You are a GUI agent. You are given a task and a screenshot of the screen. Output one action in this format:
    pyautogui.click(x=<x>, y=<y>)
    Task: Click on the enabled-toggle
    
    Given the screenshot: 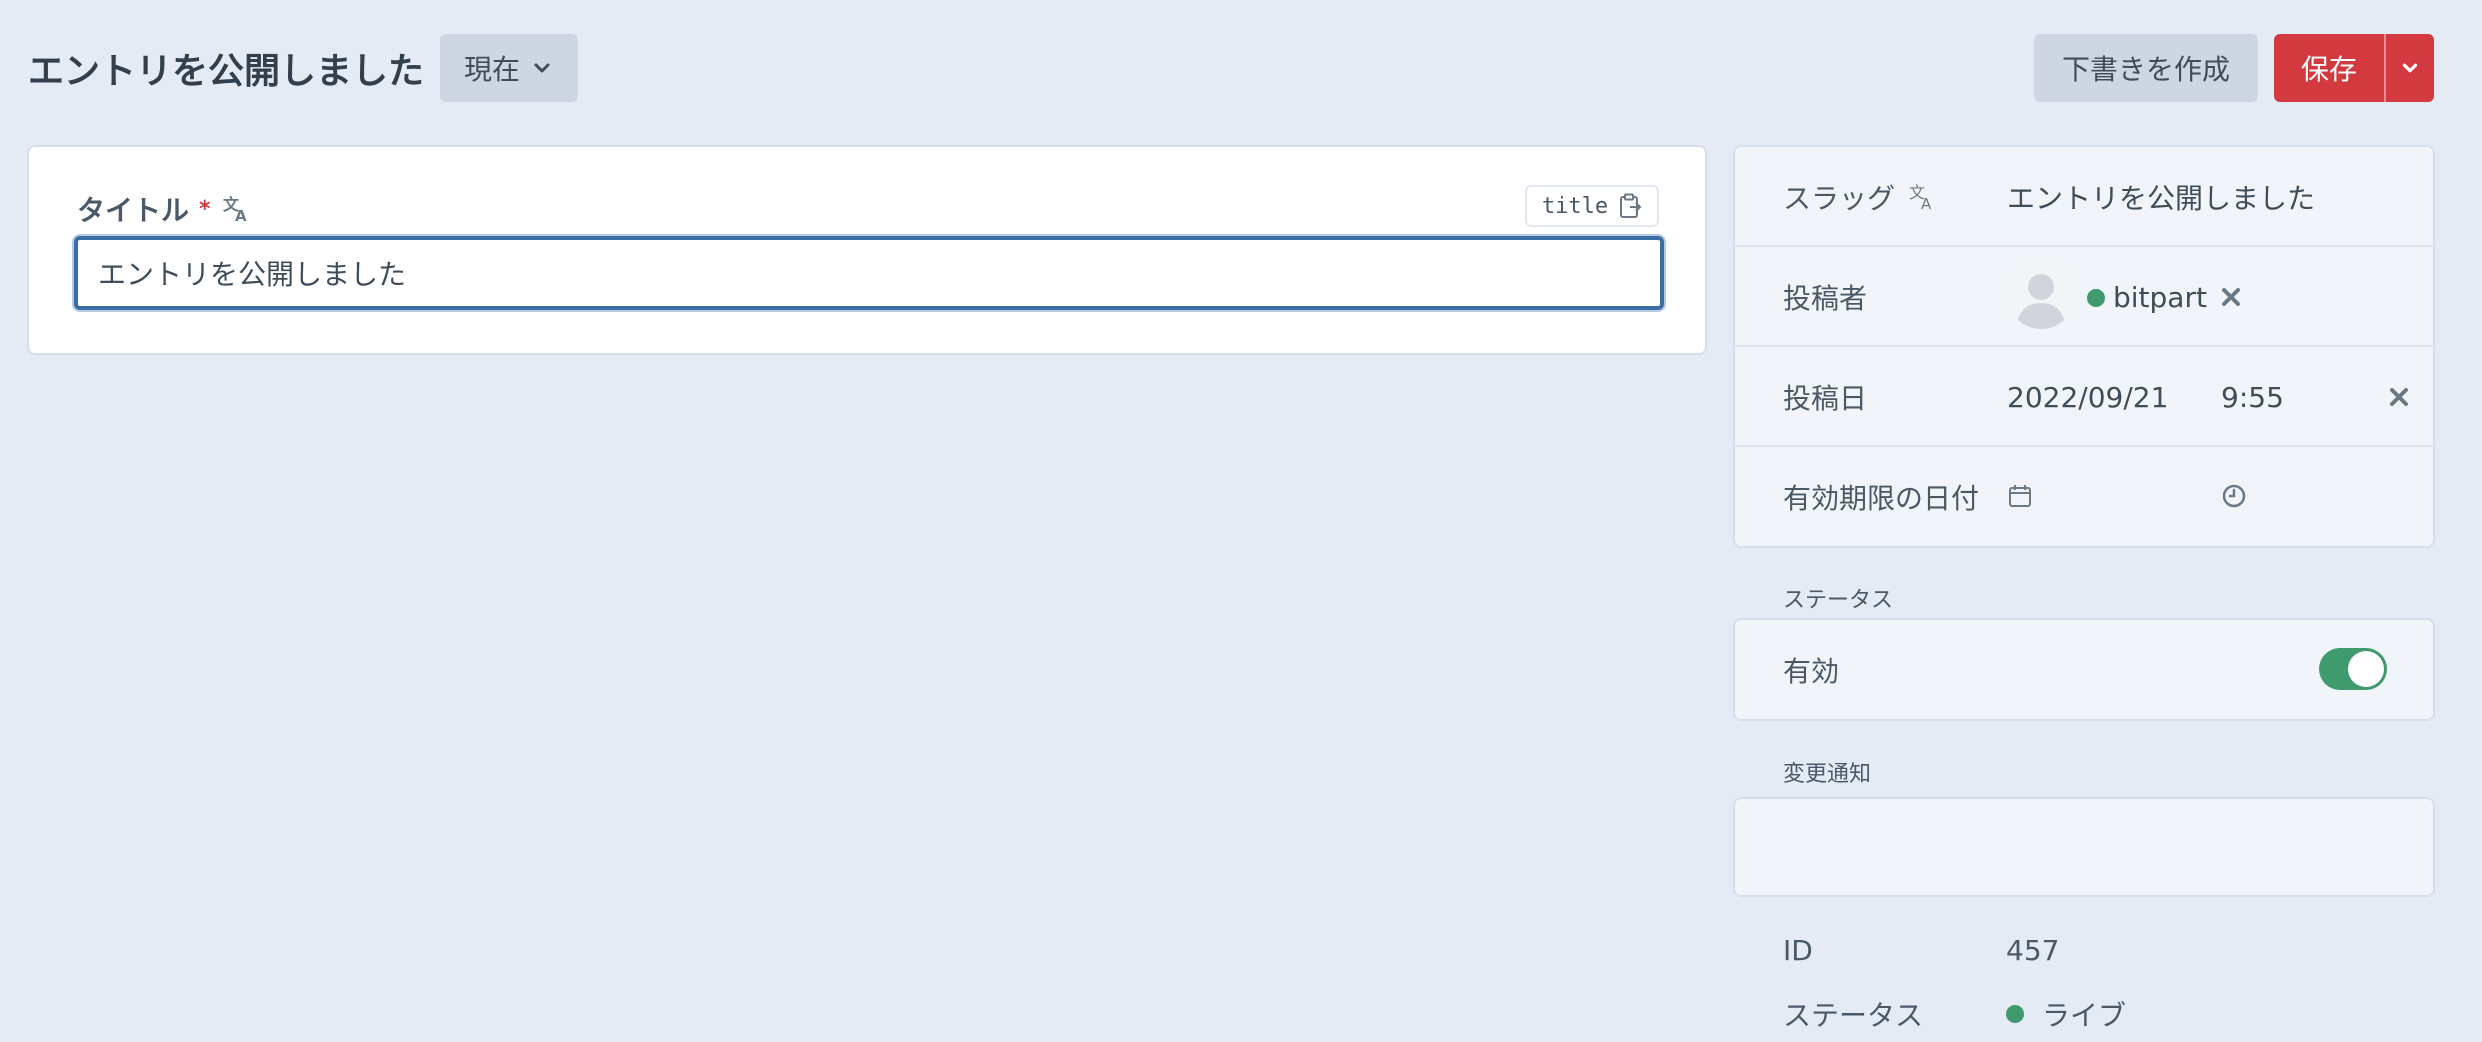 What is the action you would take?
    pyautogui.click(x=2353, y=669)
    